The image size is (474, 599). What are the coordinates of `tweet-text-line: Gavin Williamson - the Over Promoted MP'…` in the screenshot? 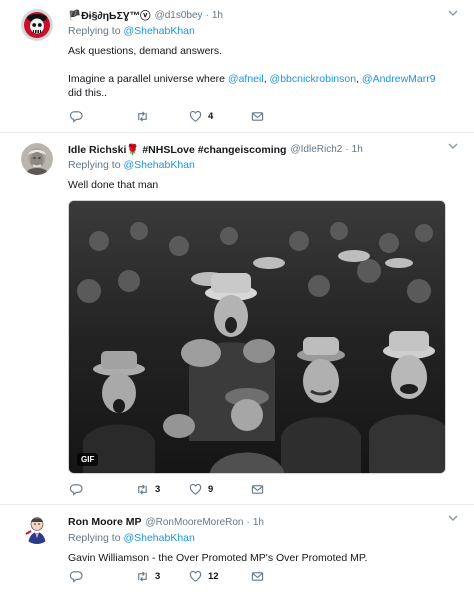 It's located at (218, 558).